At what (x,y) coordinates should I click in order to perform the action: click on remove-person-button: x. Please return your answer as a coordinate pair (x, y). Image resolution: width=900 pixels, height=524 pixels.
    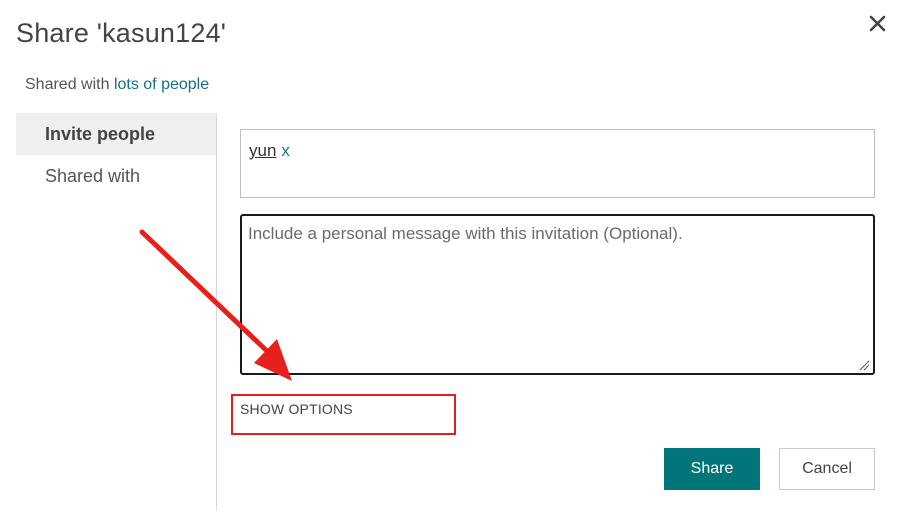
    Looking at the image, I should click on (285, 150).